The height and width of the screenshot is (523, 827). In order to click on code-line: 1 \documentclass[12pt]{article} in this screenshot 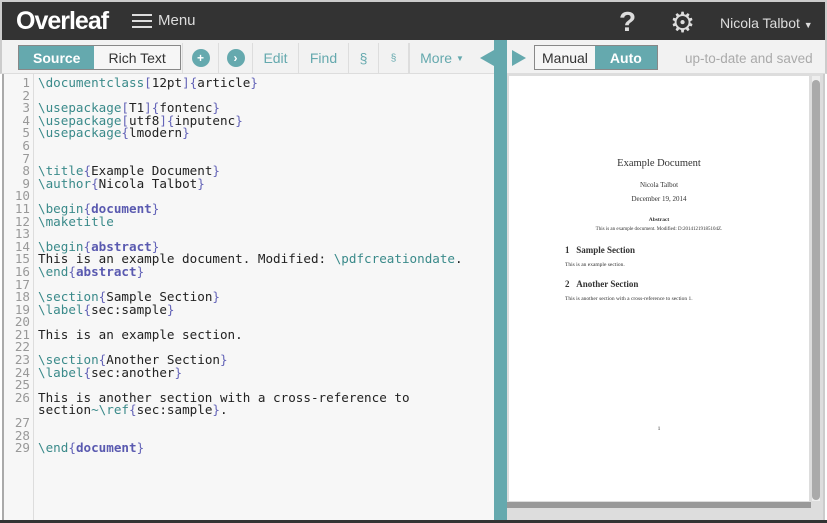, I will do `click(249, 82)`.